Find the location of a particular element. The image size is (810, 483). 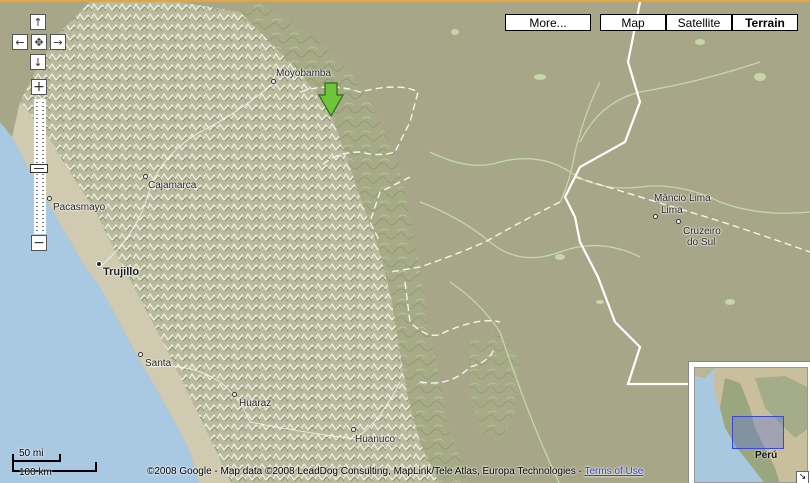

zoom-in-button: + is located at coordinates (39, 87).